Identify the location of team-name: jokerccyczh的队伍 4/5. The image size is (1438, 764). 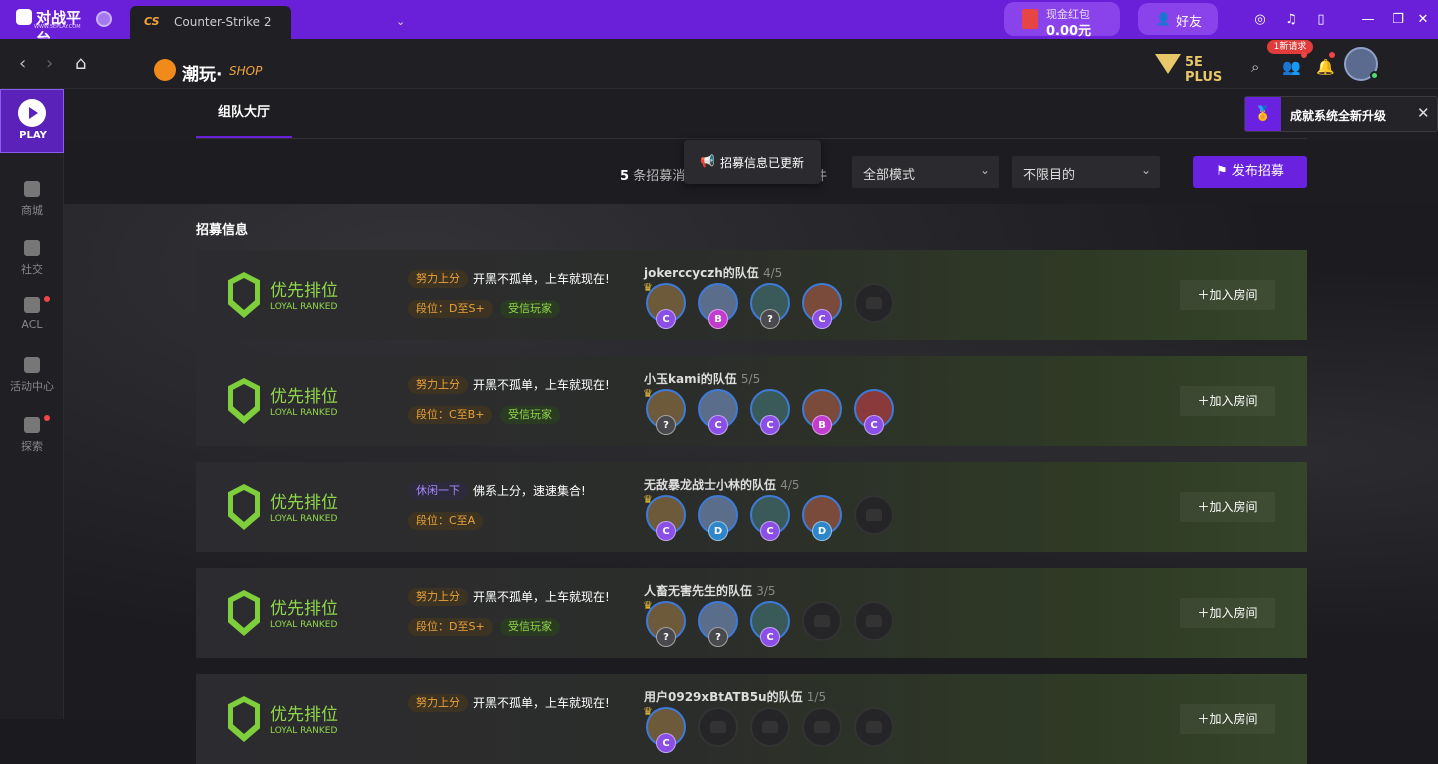
(713, 272).